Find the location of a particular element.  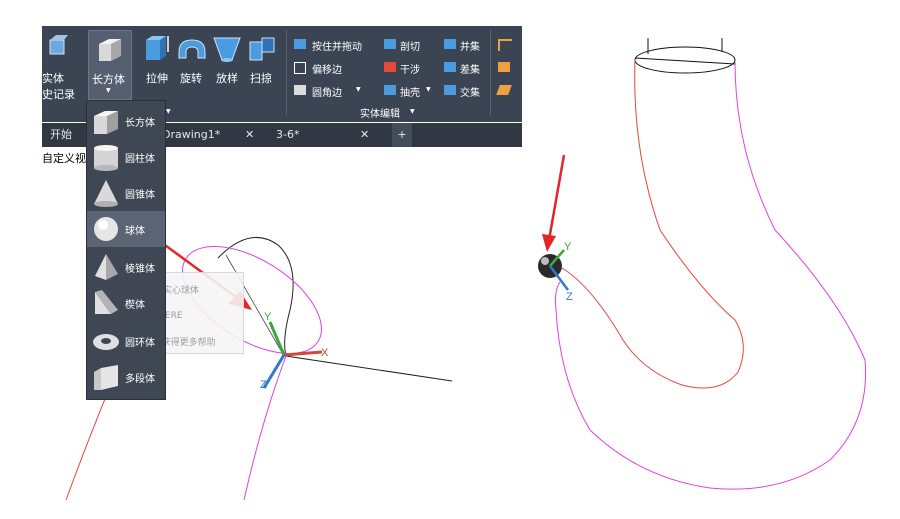

x-axis-label: X is located at coordinates (325, 353).